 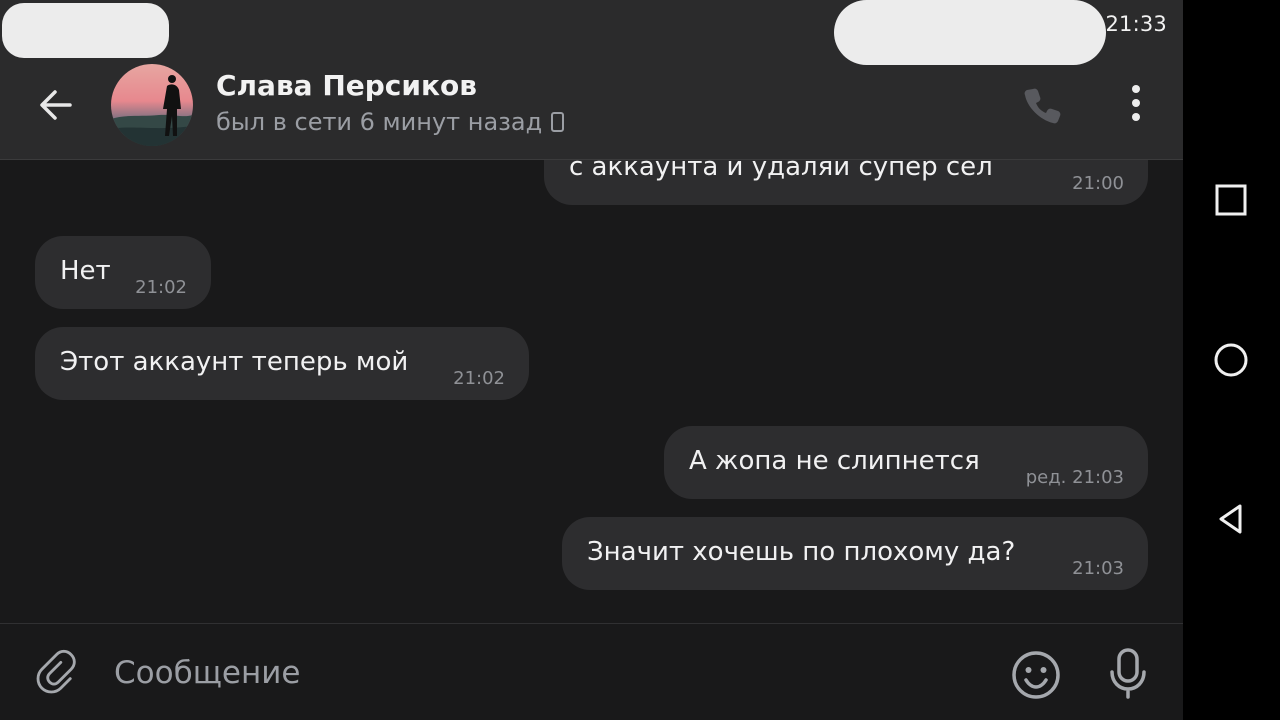 I want to click on outgoing-message: с аккаунта и удаляй супер сел 21:00, so click(x=846, y=182).